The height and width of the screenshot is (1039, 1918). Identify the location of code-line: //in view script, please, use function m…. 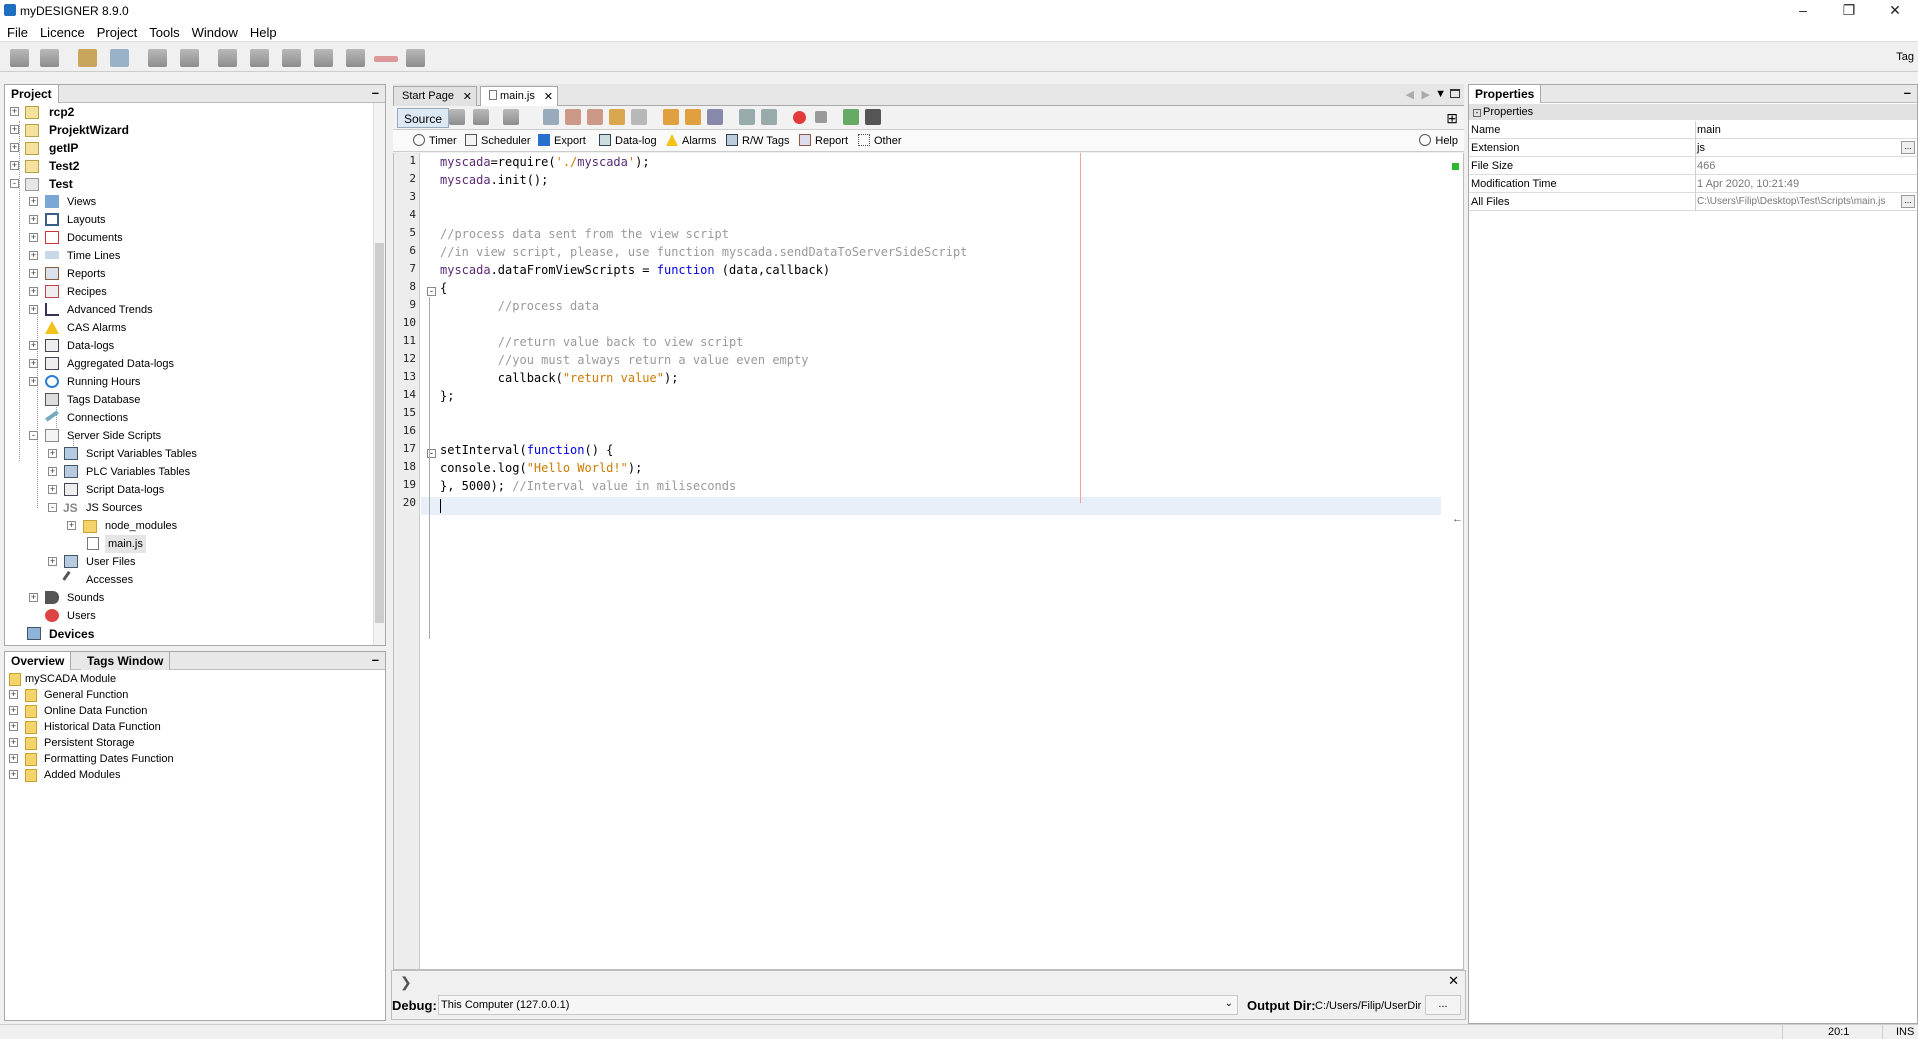
(703, 252).